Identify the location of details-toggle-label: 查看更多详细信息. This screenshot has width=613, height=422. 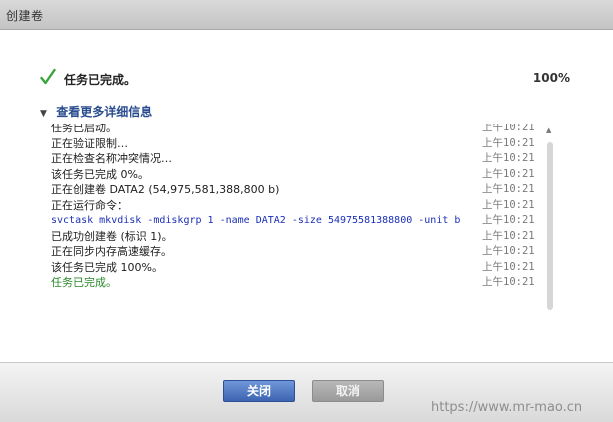
(104, 112).